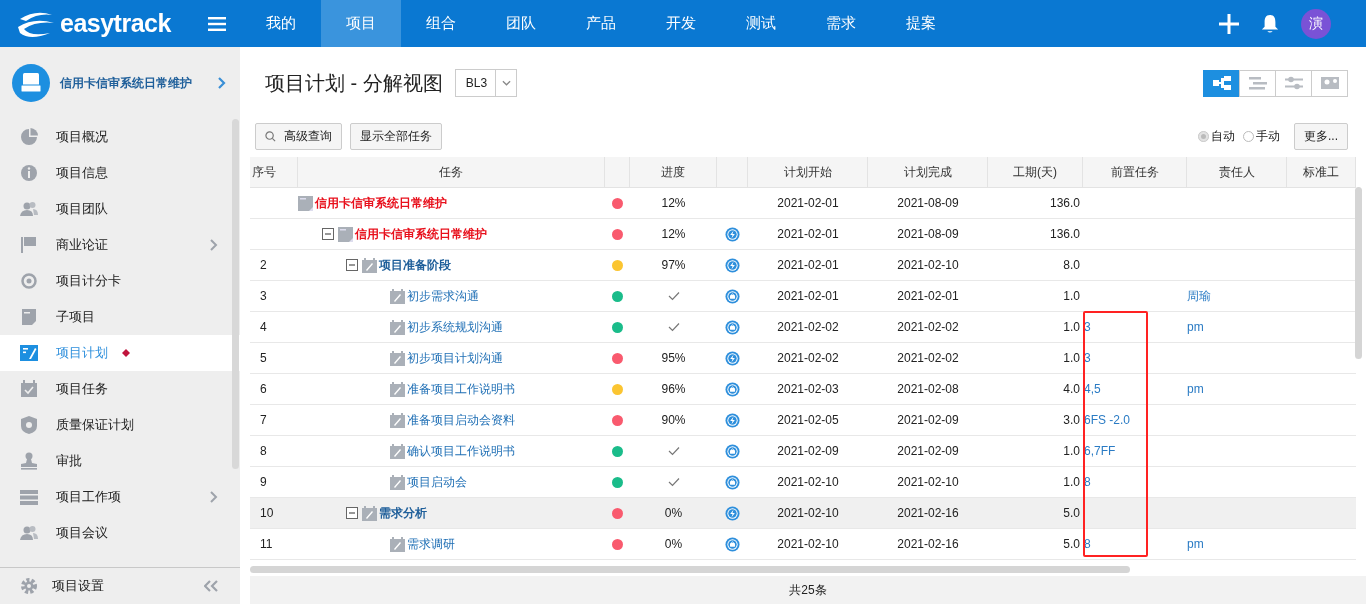 The image size is (1366, 604). What do you see at coordinates (1270, 23) in the screenshot?
I see `bell-icon` at bounding box center [1270, 23].